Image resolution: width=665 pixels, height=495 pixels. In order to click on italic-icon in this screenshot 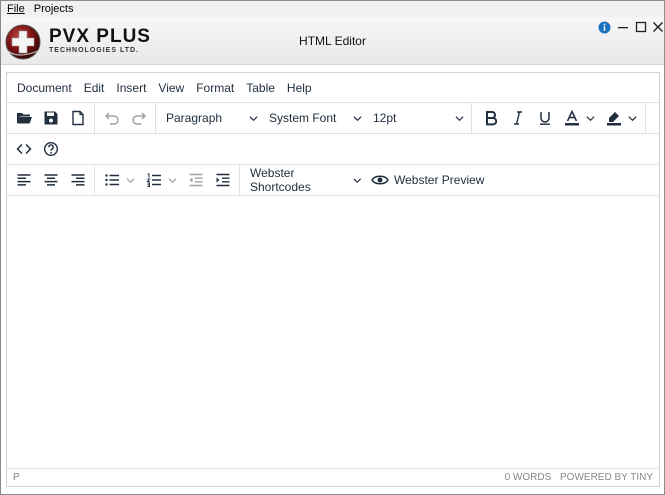, I will do `click(517, 118)`.